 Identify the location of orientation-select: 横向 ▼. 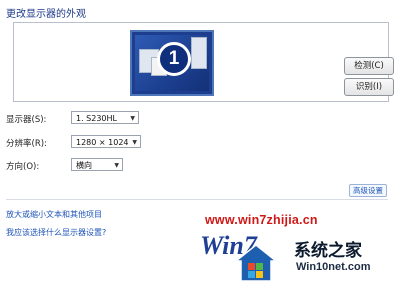
(97, 164).